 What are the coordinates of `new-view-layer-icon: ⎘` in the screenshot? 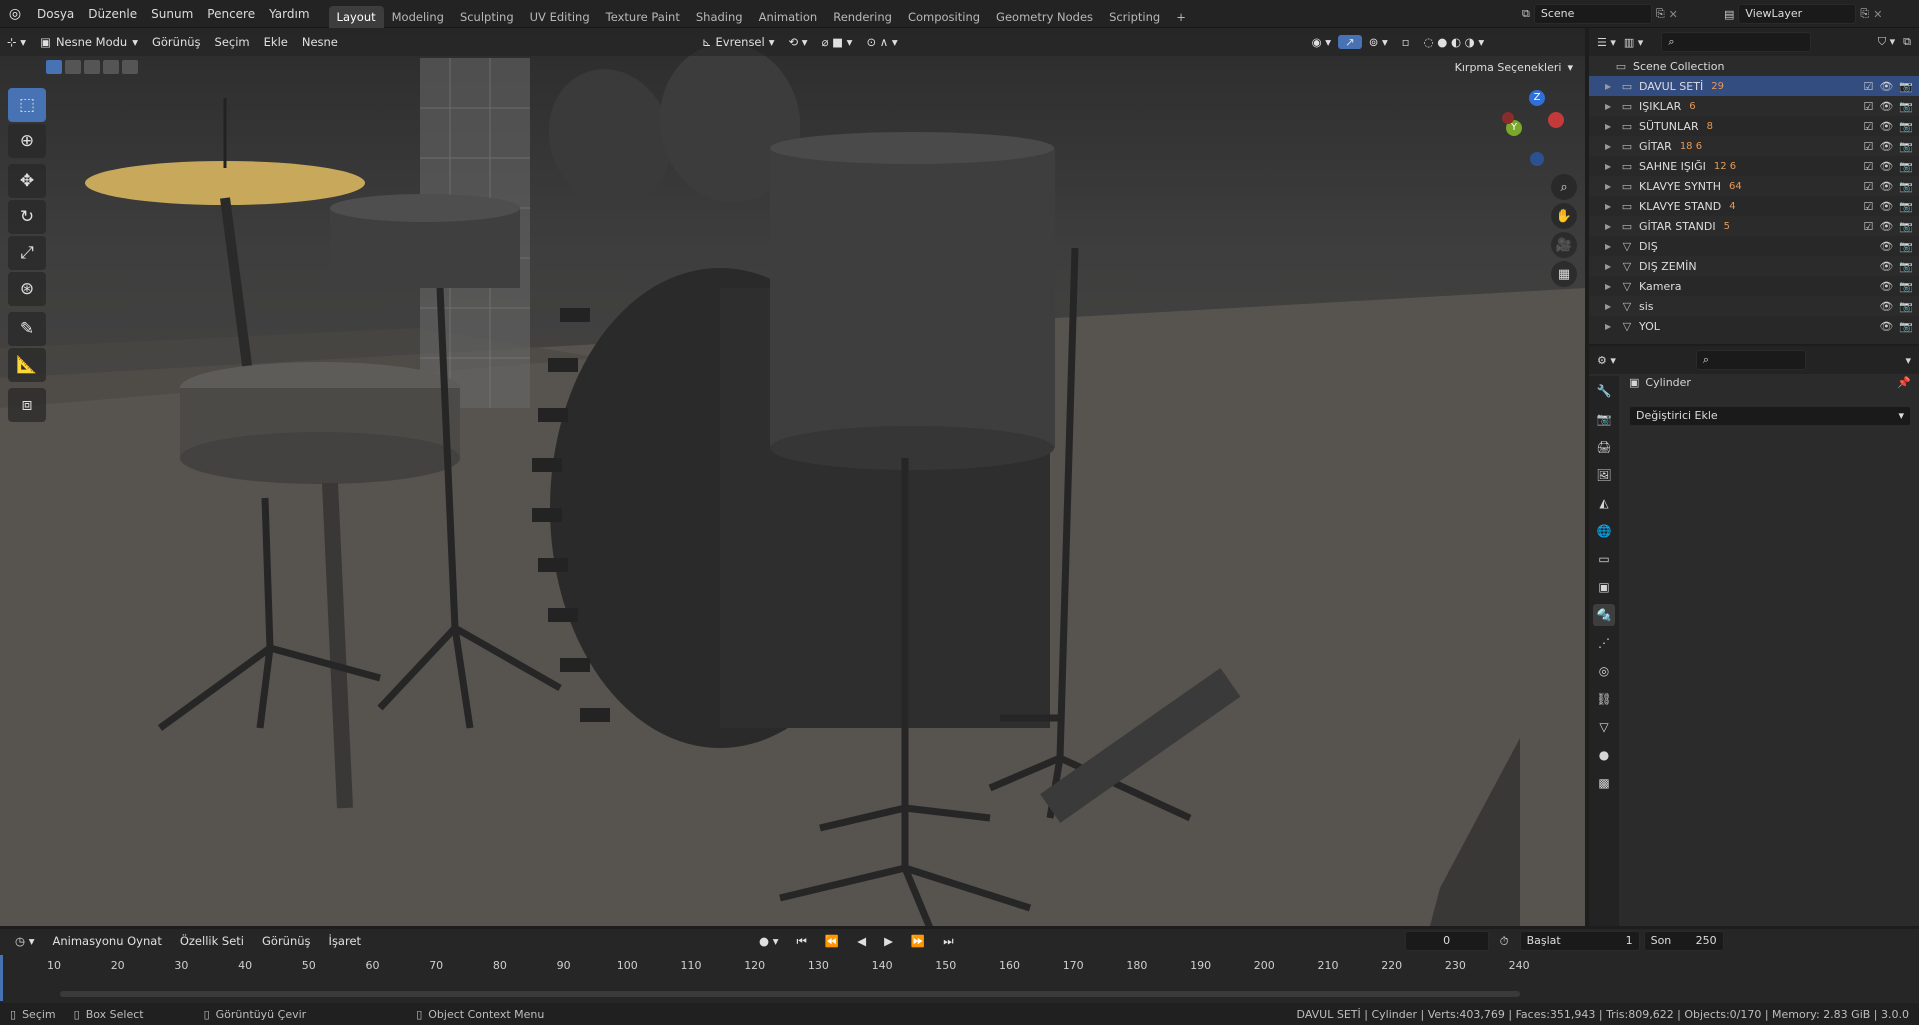 It's located at (1864, 14).